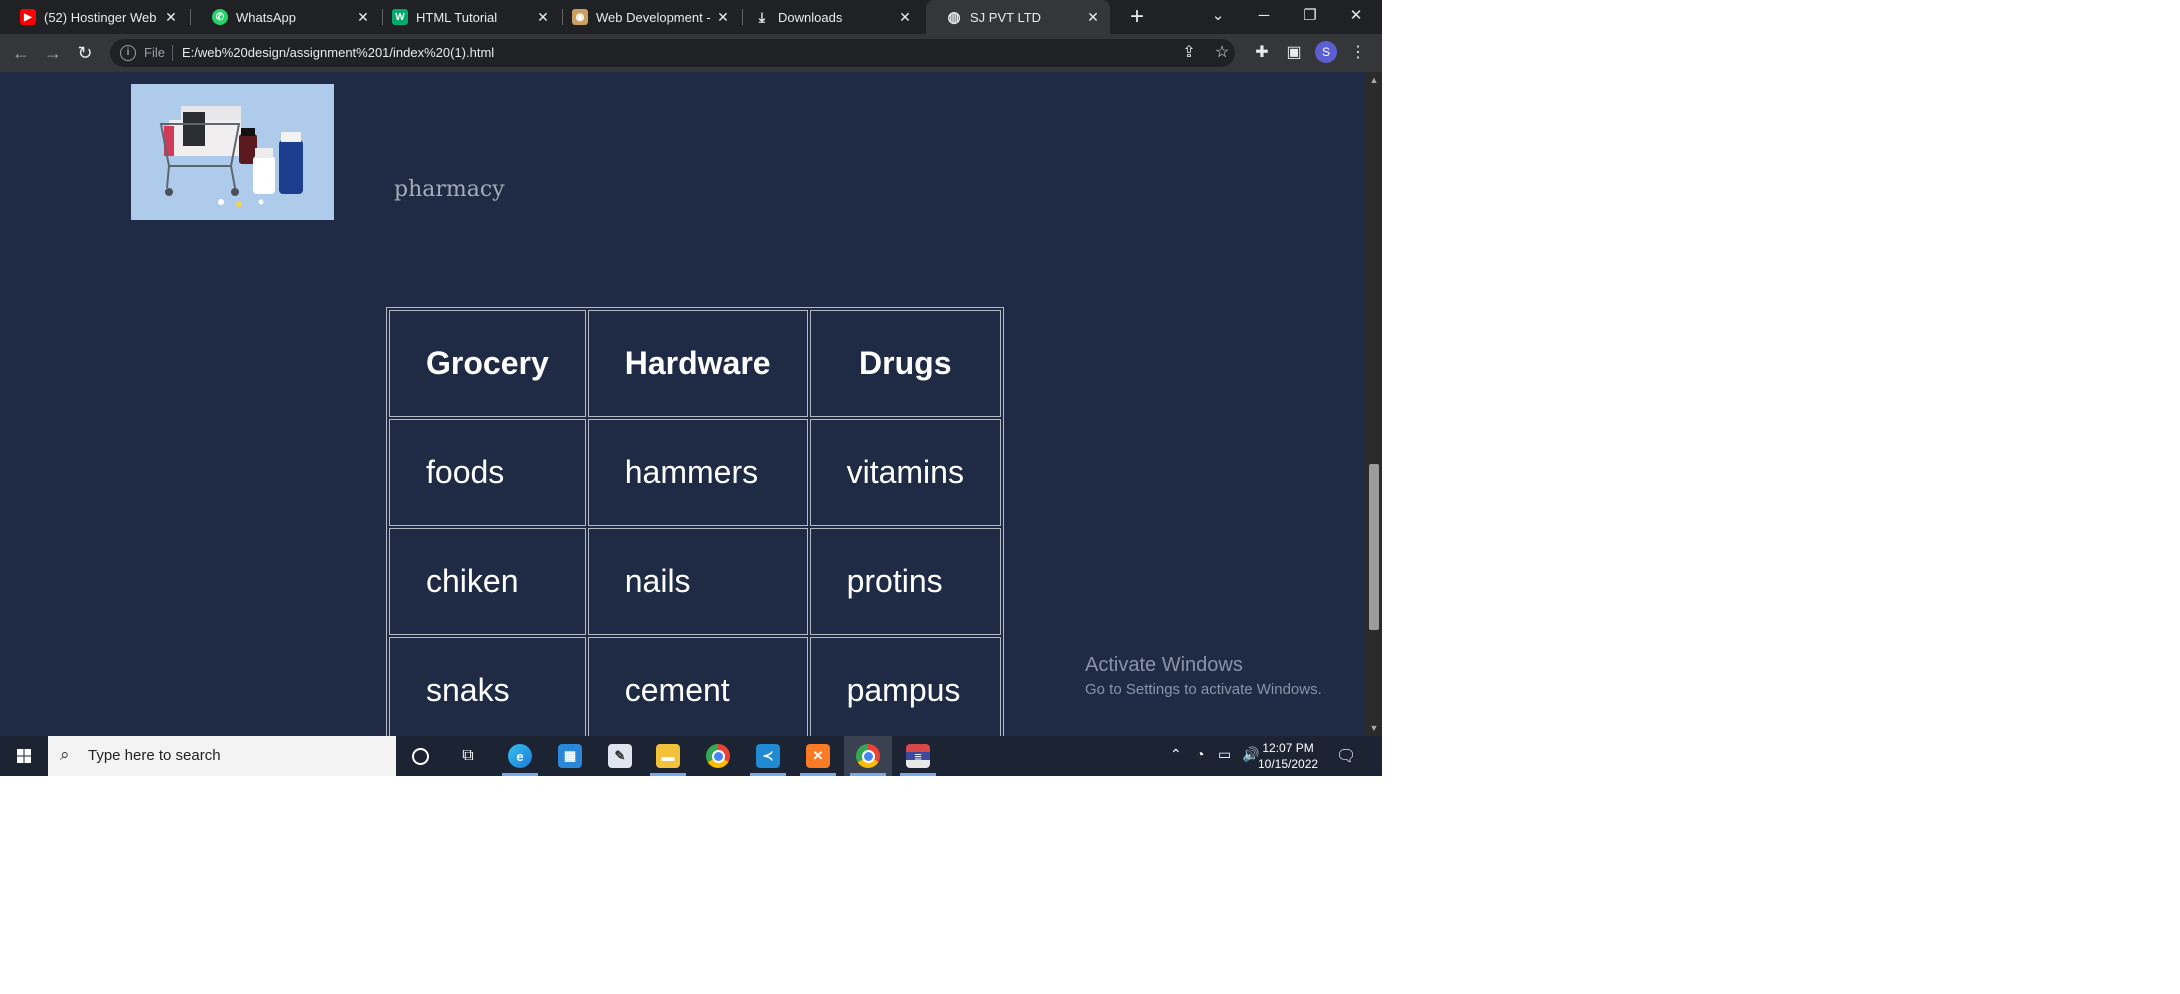  I want to click on volume-icon: 🔊, so click(1250, 754).